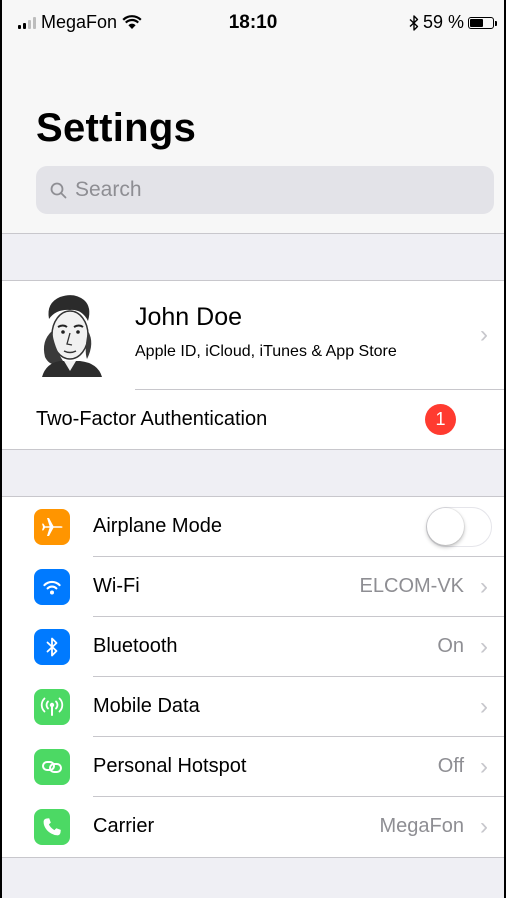  I want to click on bluetooth-icon, so click(52, 647).